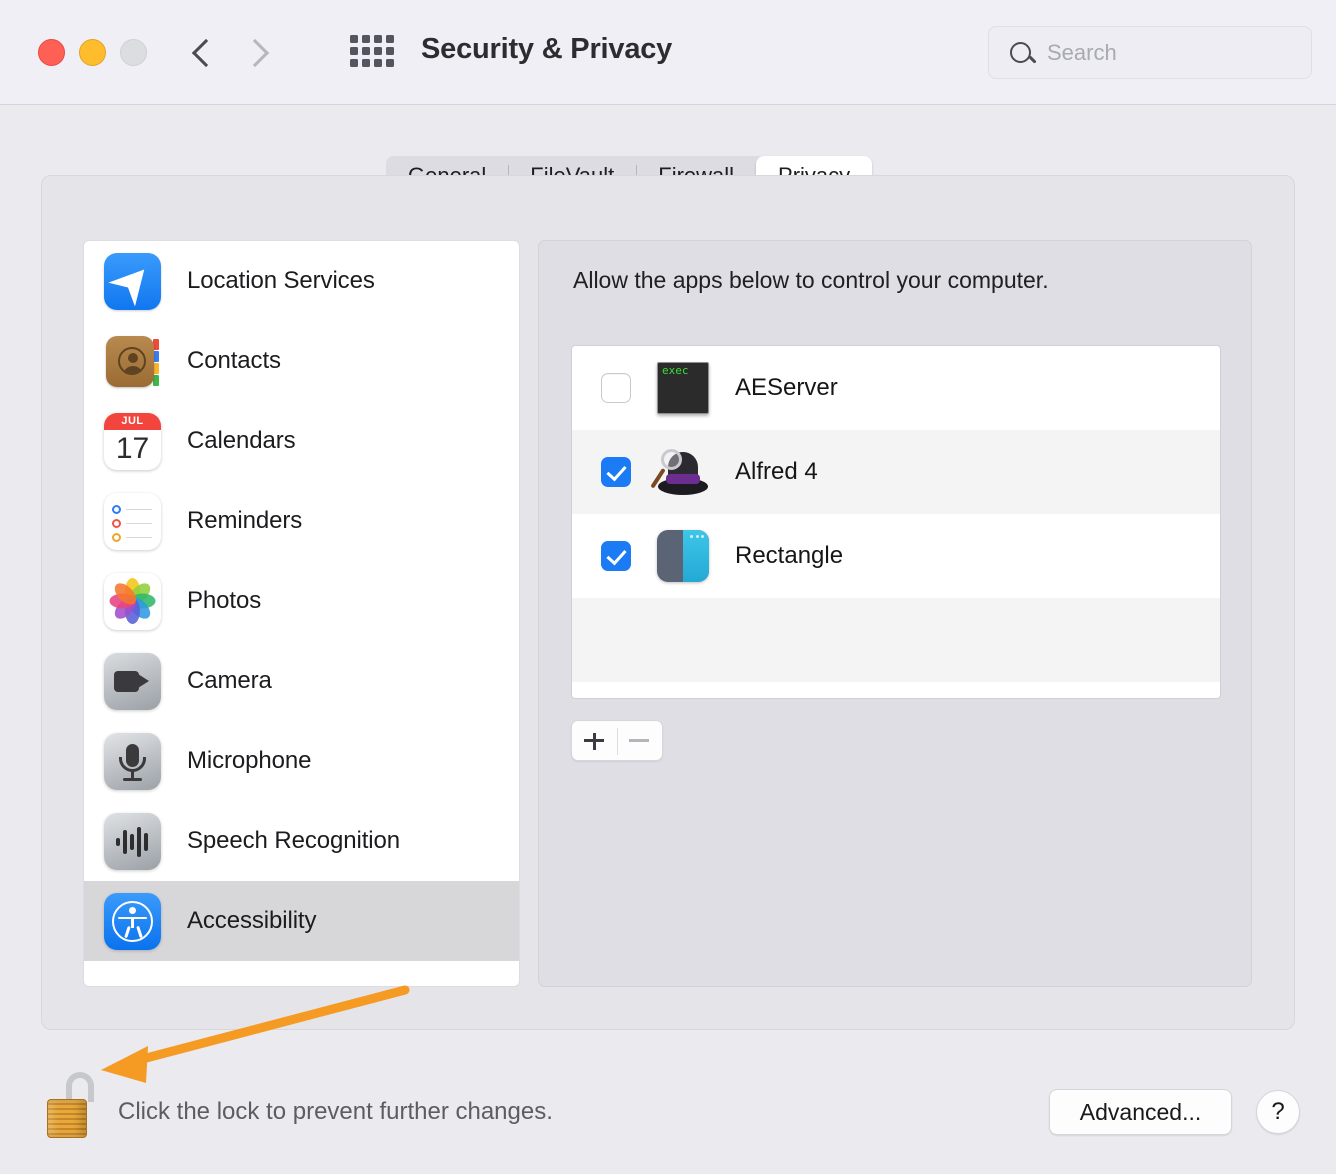 This screenshot has height=1174, width=1336. Describe the element at coordinates (896, 556) in the screenshot. I see `table-row: Rectangle` at that location.